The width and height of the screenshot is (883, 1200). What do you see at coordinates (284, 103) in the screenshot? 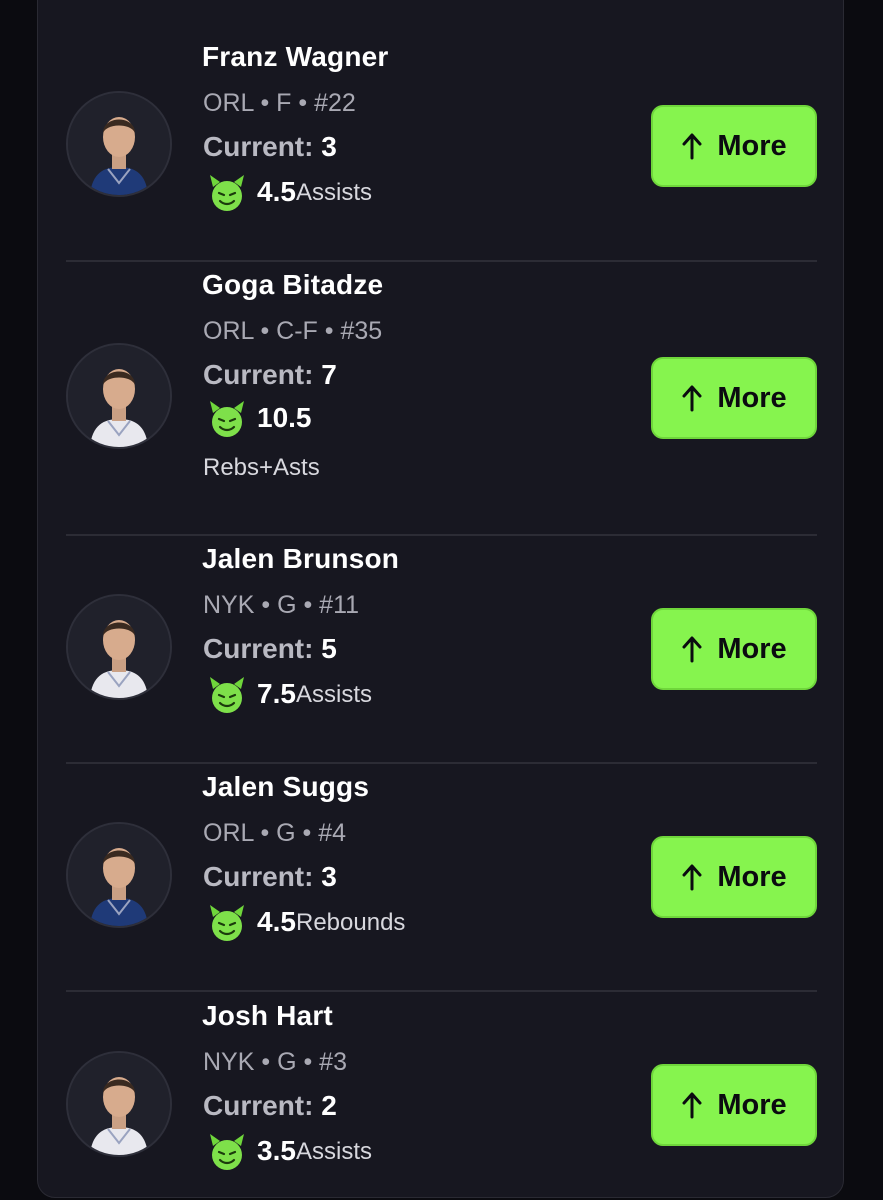
I see `player-position: F` at bounding box center [284, 103].